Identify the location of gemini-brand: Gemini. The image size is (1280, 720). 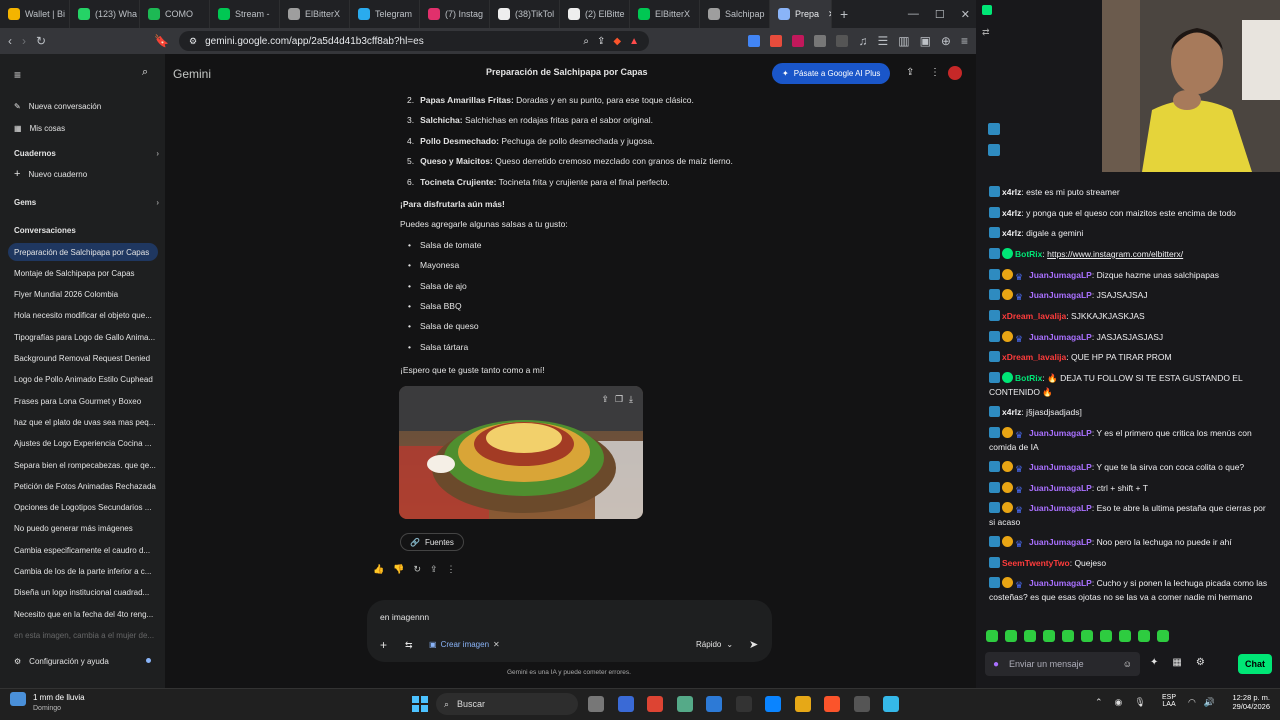
(192, 74).